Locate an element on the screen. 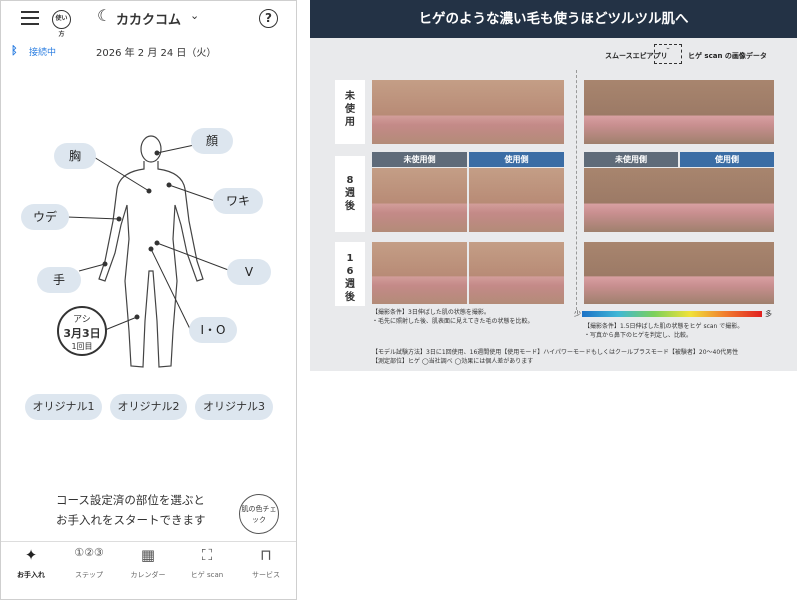 The image size is (800, 600). app-name-selector: カカクコム is located at coordinates (148, 18).